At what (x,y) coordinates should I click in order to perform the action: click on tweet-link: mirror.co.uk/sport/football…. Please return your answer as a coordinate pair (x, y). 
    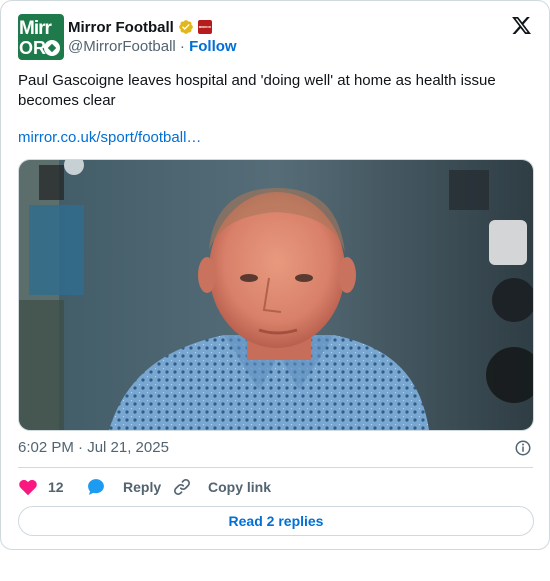
    Looking at the image, I should click on (109, 138).